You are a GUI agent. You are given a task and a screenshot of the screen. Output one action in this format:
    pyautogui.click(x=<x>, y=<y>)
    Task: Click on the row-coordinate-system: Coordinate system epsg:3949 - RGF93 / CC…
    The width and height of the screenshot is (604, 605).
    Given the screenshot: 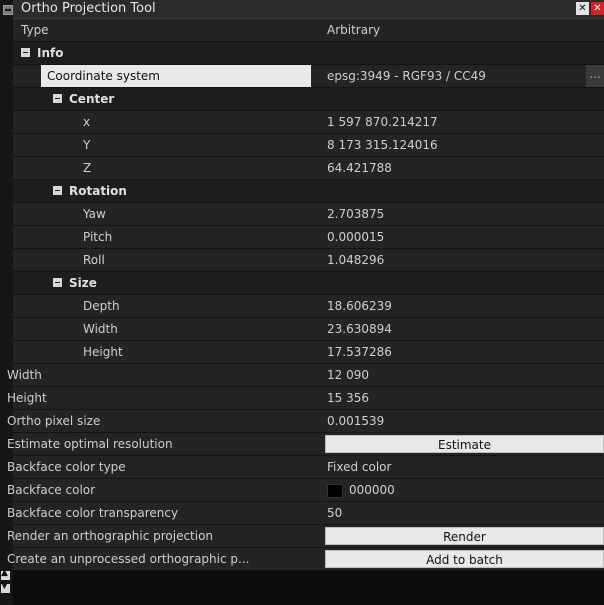 What is the action you would take?
    pyautogui.click(x=308, y=76)
    